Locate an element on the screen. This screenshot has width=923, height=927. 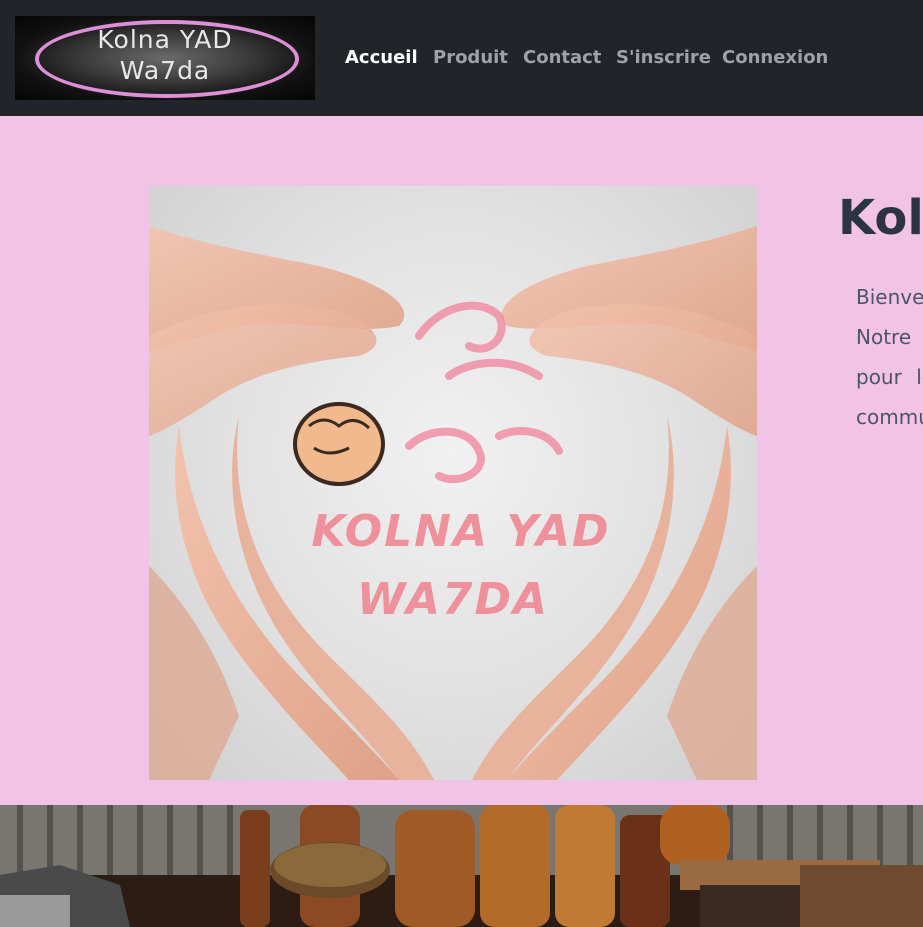
craft-tools-photo is located at coordinates (461, 866).